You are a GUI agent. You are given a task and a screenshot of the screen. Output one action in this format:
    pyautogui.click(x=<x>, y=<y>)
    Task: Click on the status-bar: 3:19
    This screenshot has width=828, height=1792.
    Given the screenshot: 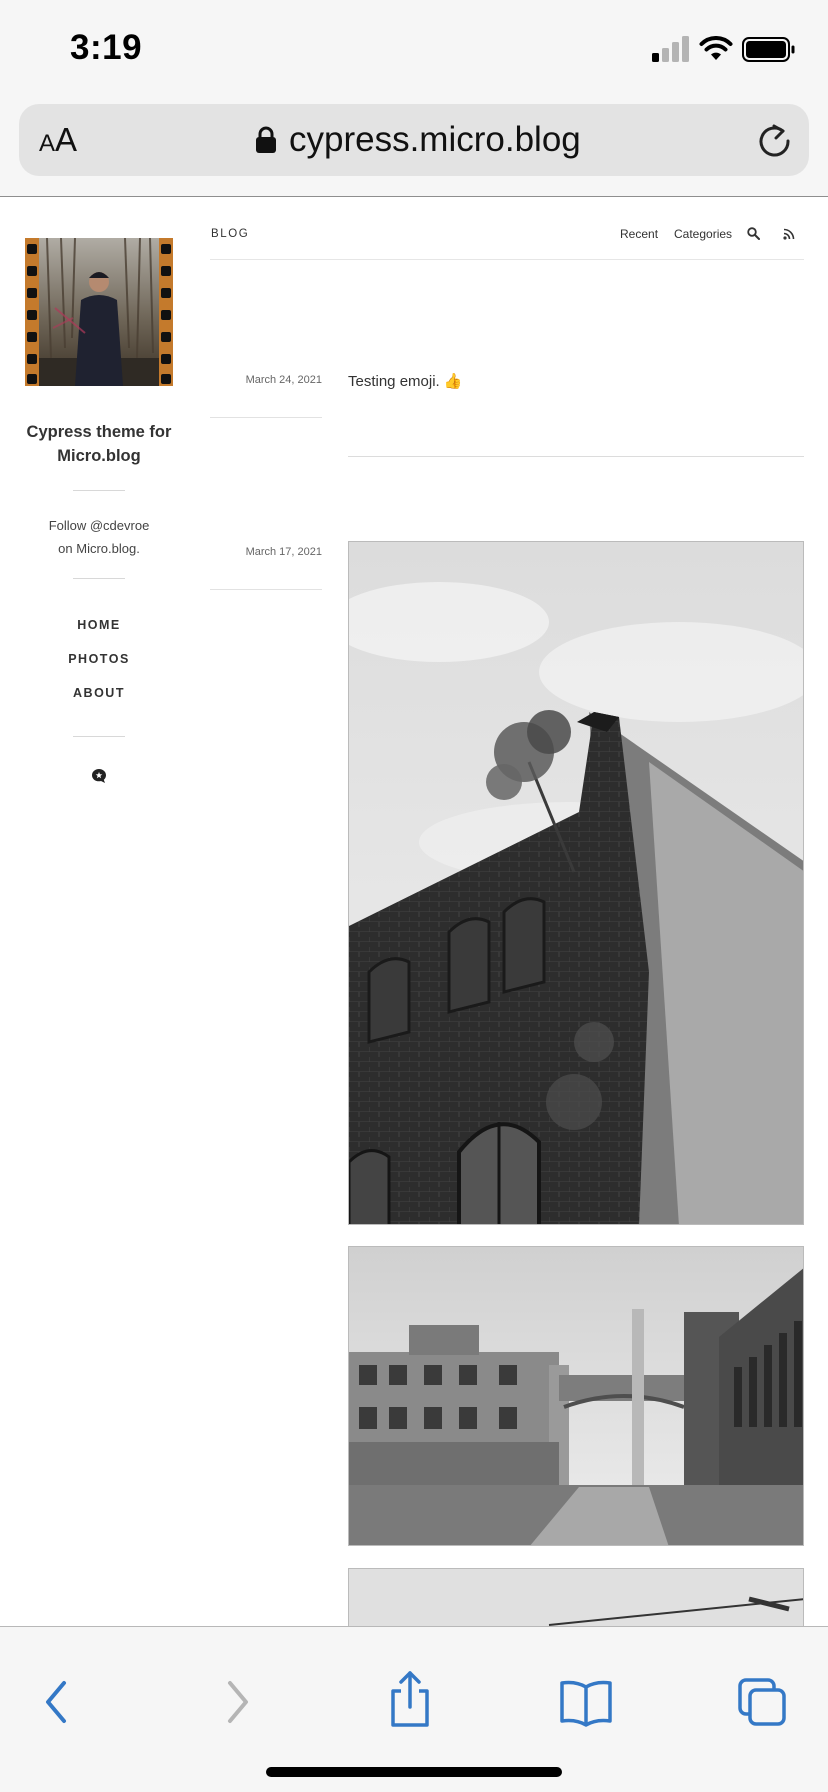 What is the action you would take?
    pyautogui.click(x=414, y=50)
    